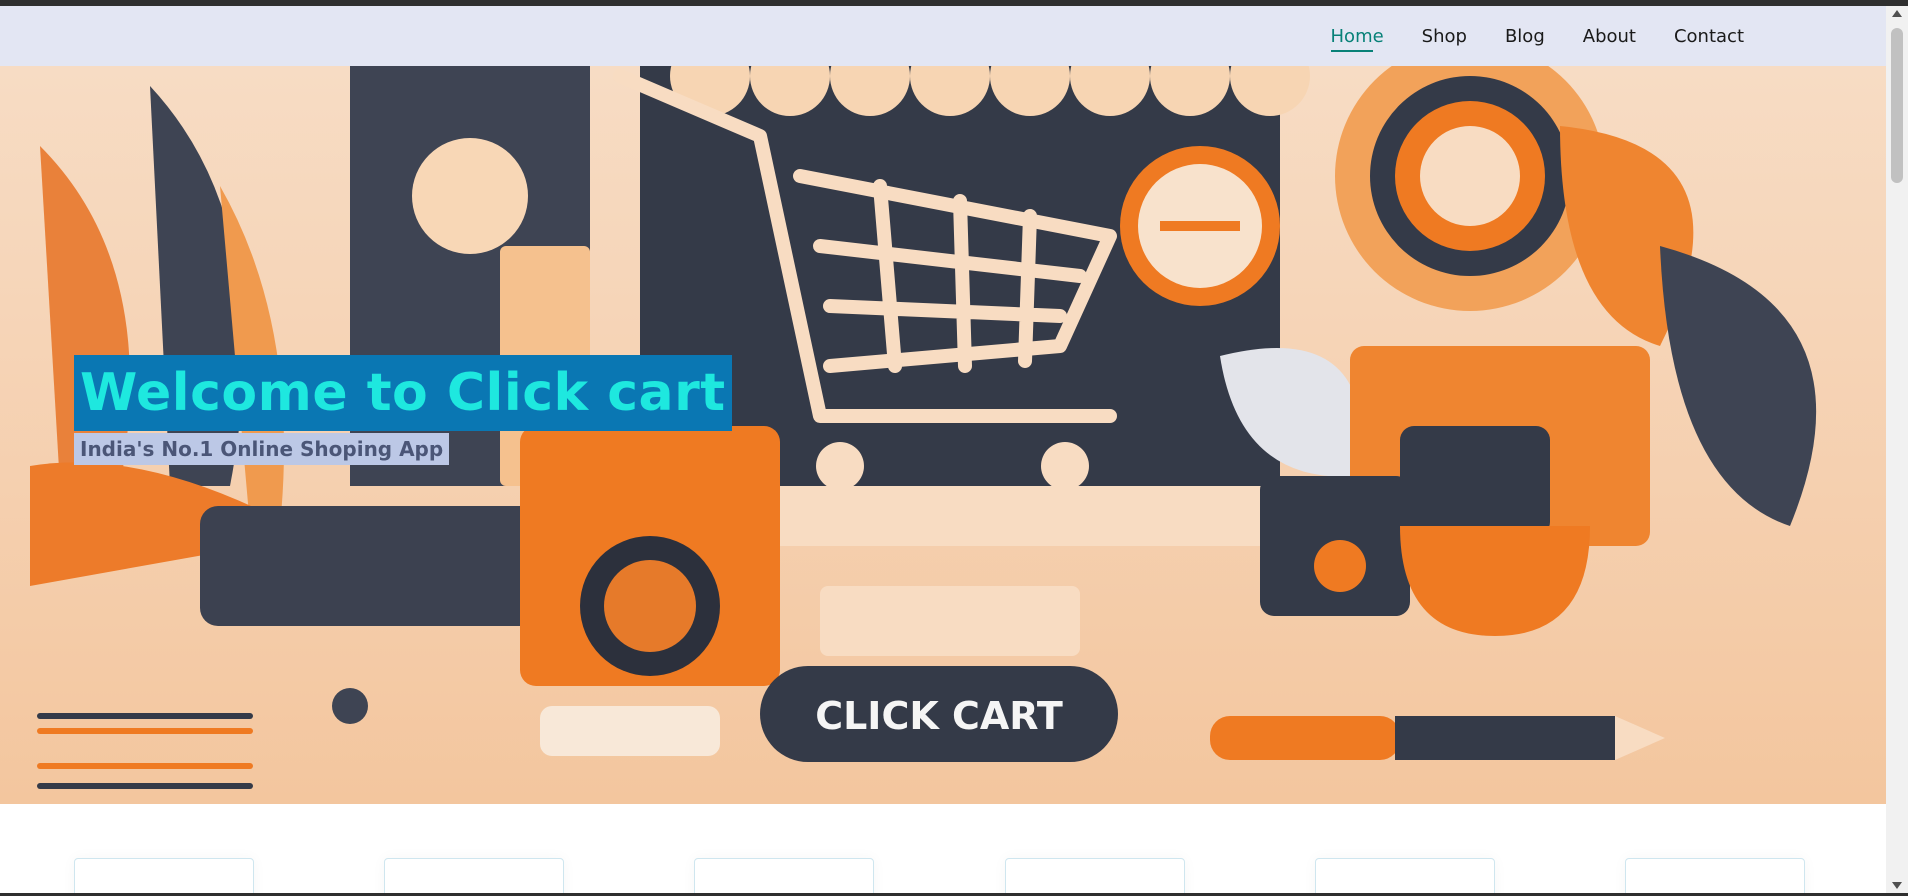 The height and width of the screenshot is (896, 1908). What do you see at coordinates (1444, 36) in the screenshot?
I see `nav-link-shop: Shop` at bounding box center [1444, 36].